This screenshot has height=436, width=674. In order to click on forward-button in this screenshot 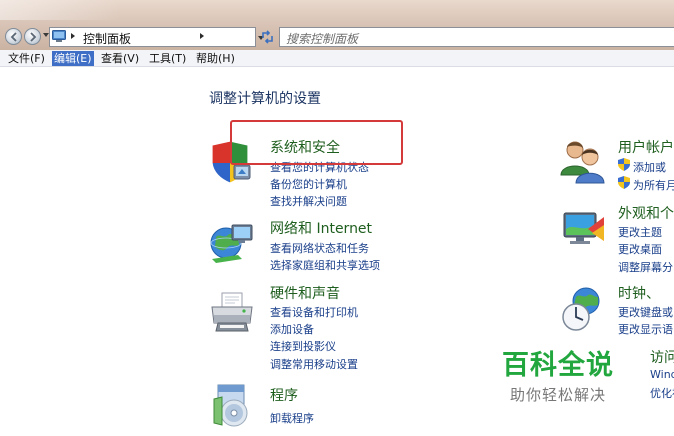, I will do `click(32, 36)`.